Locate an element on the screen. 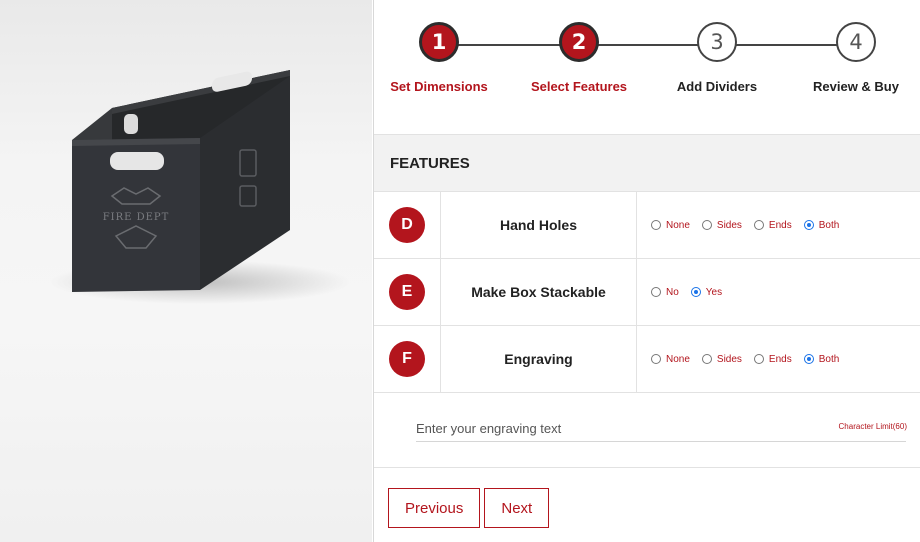 Image resolution: width=920 pixels, height=542 pixels. feature-name: Engraving is located at coordinates (539, 359).